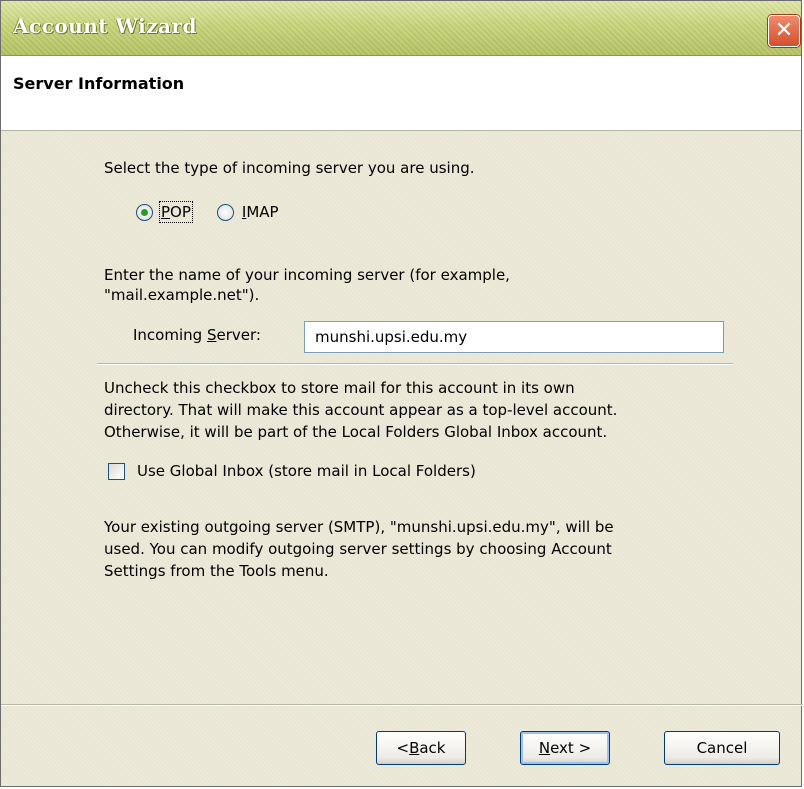 This screenshot has height=789, width=804. Describe the element at coordinates (401, 93) in the screenshot. I see `wizard-header: Server Information` at that location.